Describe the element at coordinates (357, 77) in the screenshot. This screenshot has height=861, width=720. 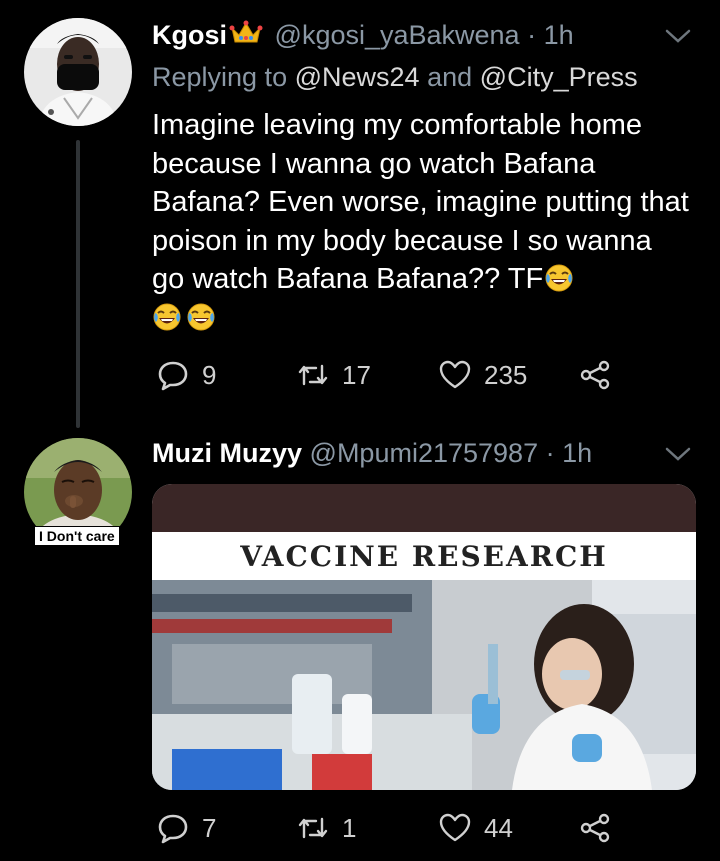
I see `reply-mention-news24: @News24` at that location.